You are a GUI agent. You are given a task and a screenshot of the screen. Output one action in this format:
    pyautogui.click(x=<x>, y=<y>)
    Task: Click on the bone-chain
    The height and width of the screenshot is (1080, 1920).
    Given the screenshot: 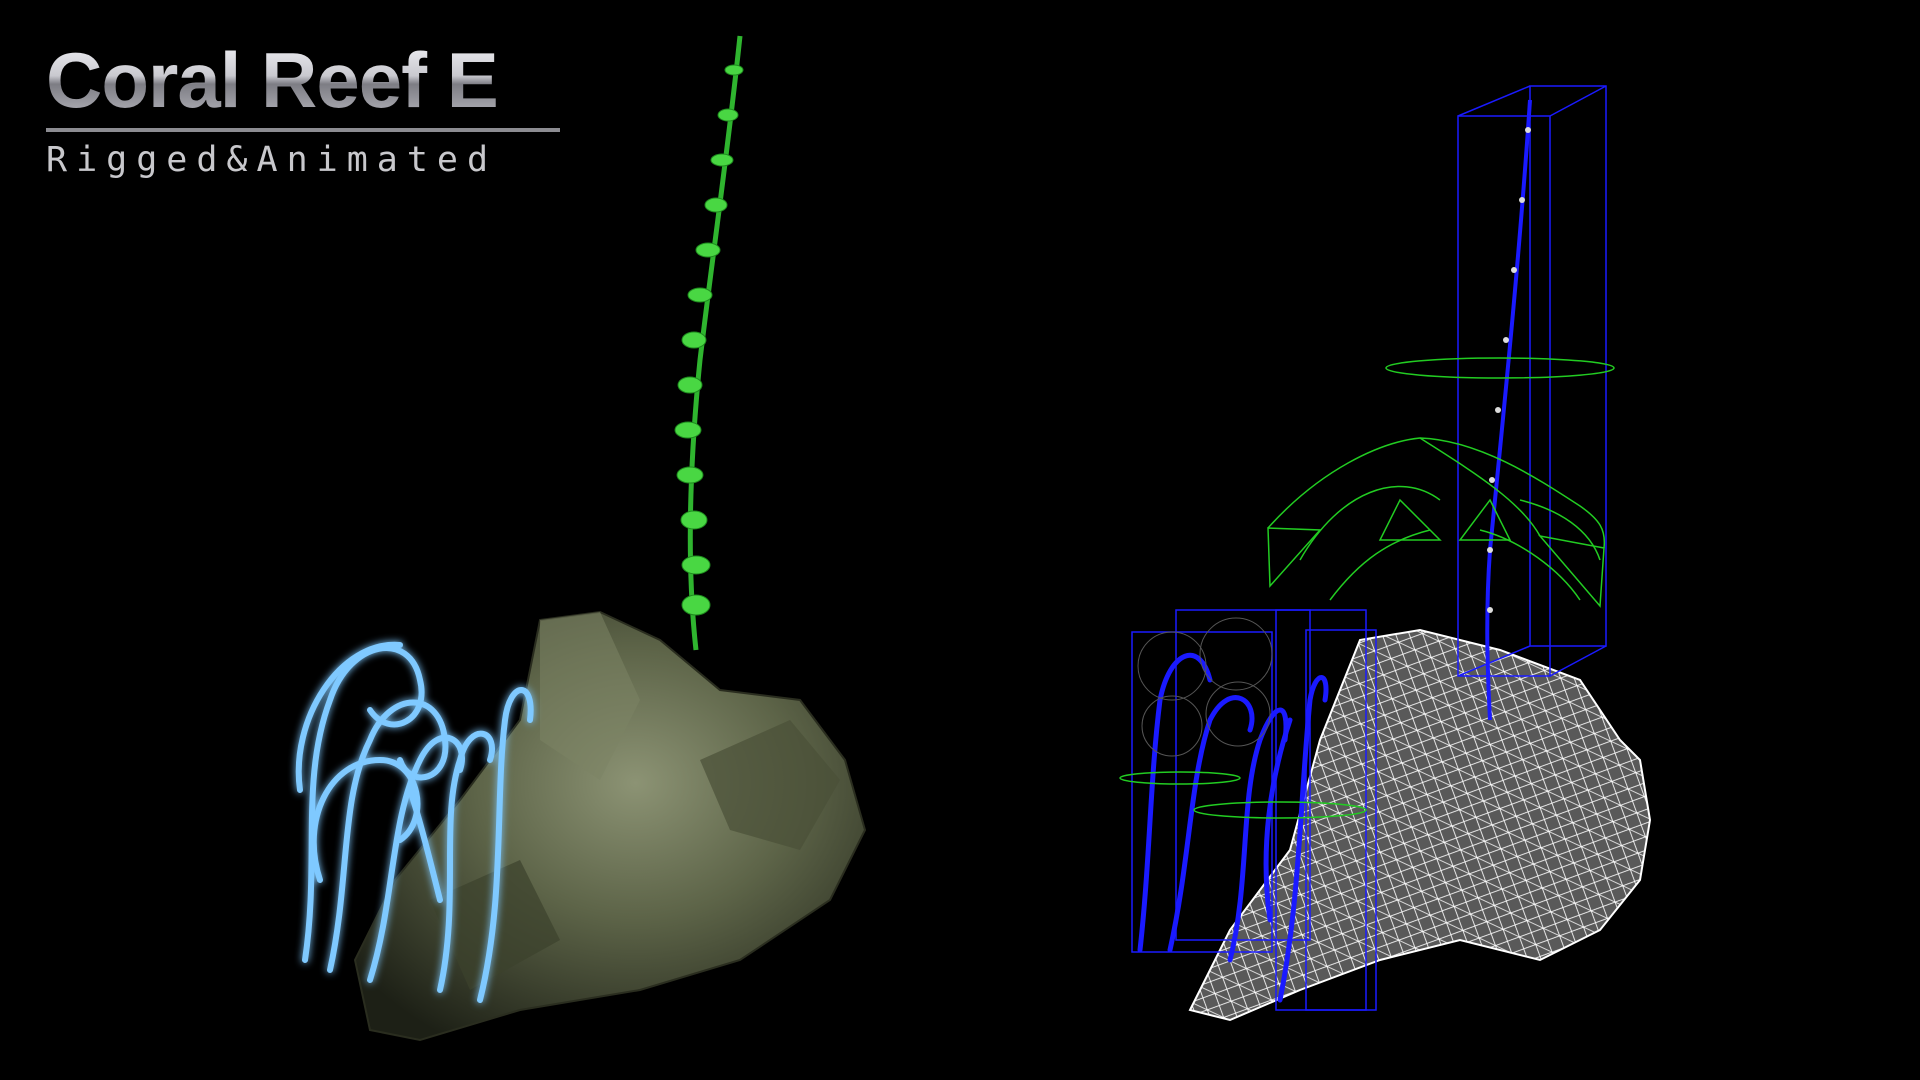 What is the action you would take?
    pyautogui.click(x=1508, y=410)
    